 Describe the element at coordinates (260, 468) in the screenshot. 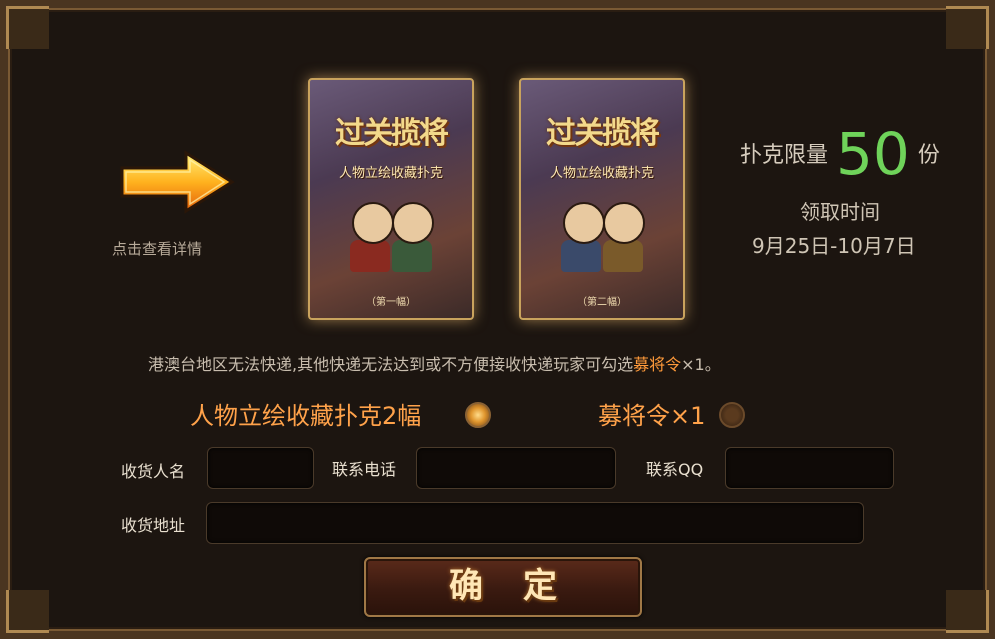

I see `receiver-name-input` at that location.